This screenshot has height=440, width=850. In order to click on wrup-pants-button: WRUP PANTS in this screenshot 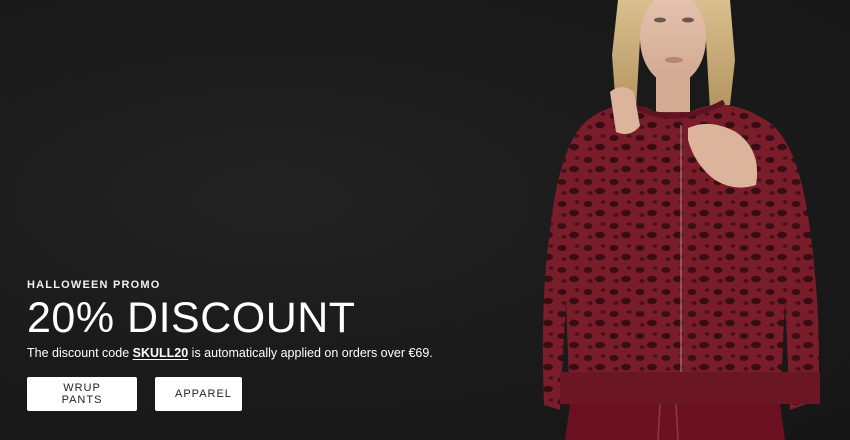, I will do `click(82, 394)`.